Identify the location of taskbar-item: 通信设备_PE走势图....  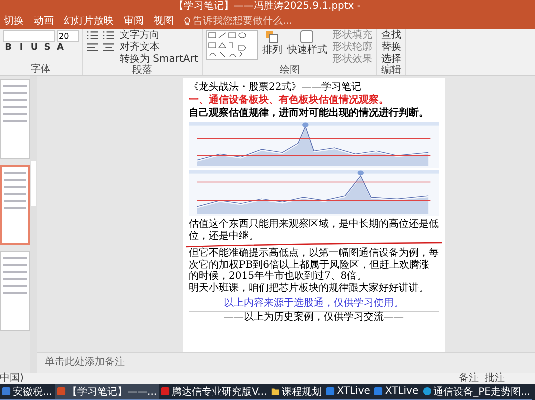
(476, 392).